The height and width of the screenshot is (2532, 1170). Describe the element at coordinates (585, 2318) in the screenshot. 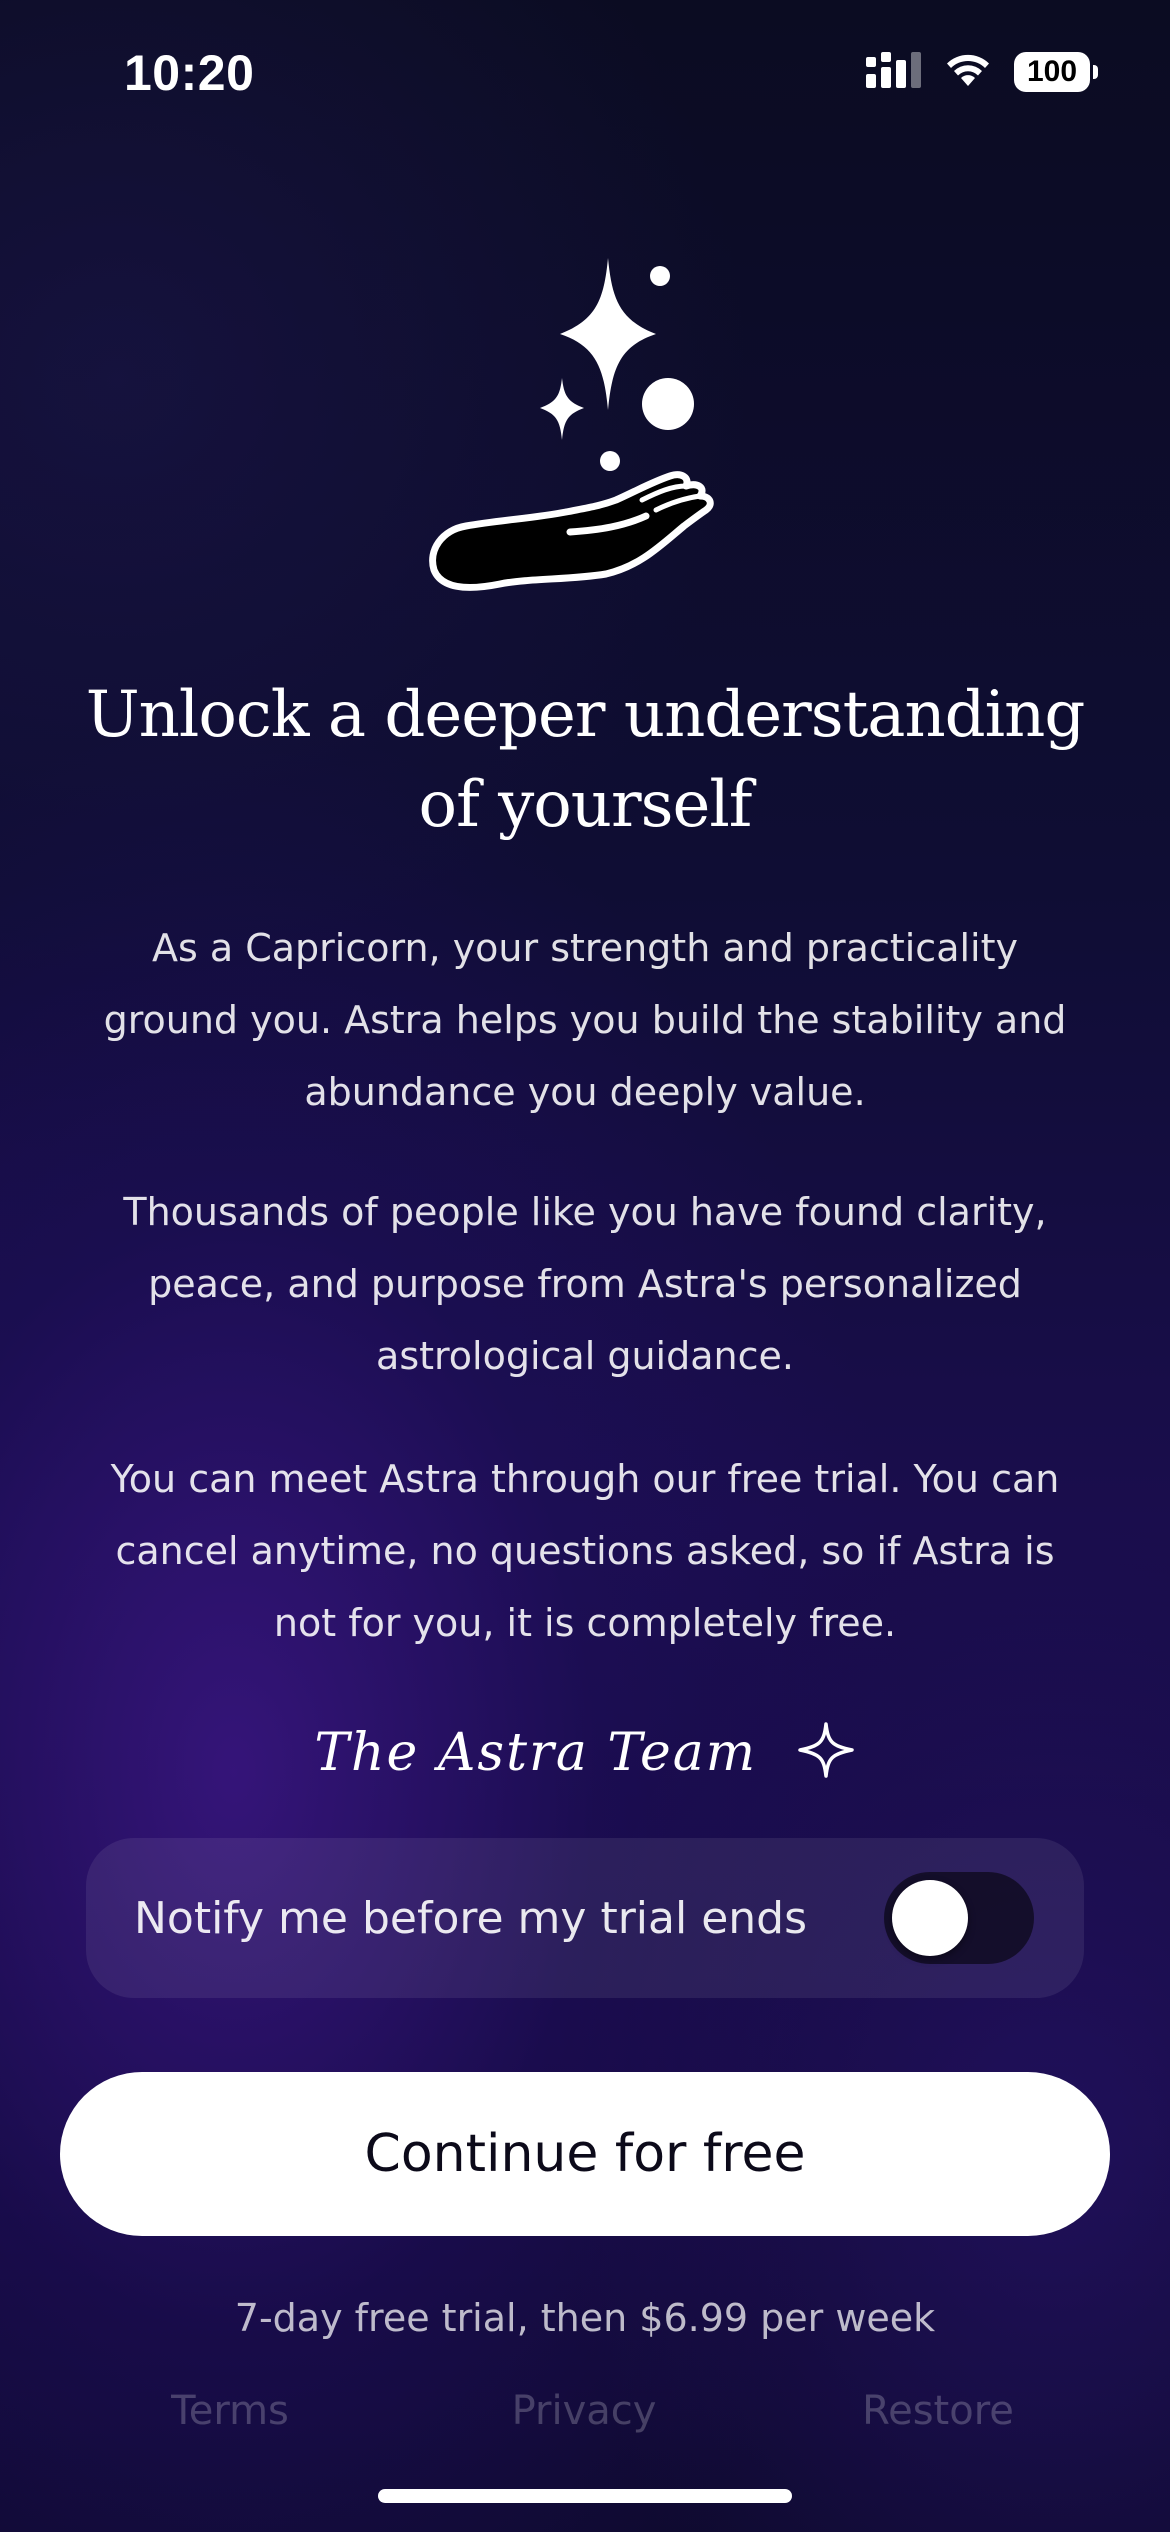

I see `trial-pricing-note: 7-day free trial, then $6.99 per week` at that location.